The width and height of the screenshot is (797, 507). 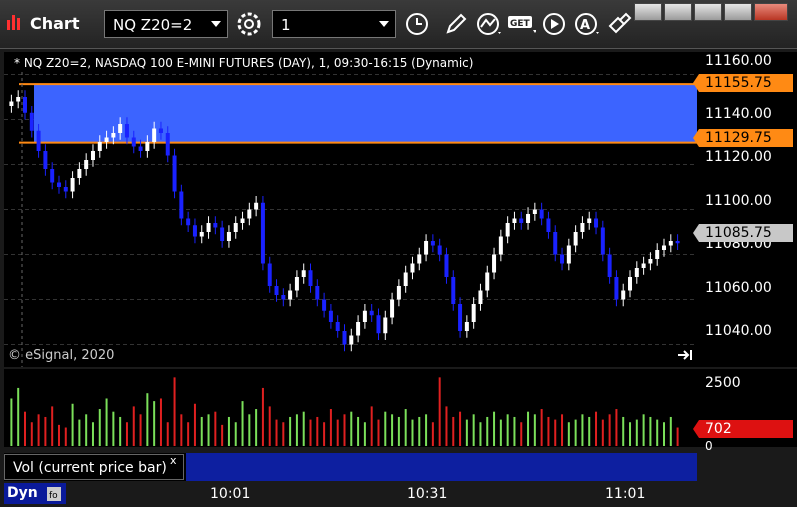 What do you see at coordinates (685, 355) in the screenshot?
I see `scroll-to-end-icon` at bounding box center [685, 355].